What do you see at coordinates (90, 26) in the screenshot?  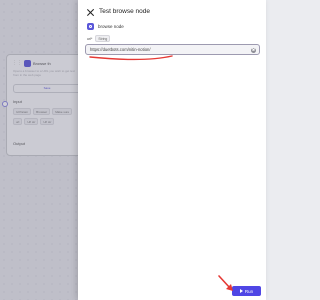 I see `browse-node-icon` at bounding box center [90, 26].